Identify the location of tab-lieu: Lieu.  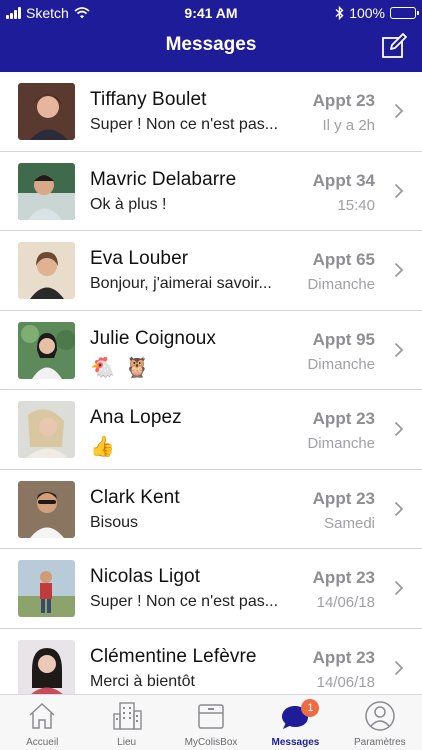
(126, 722).